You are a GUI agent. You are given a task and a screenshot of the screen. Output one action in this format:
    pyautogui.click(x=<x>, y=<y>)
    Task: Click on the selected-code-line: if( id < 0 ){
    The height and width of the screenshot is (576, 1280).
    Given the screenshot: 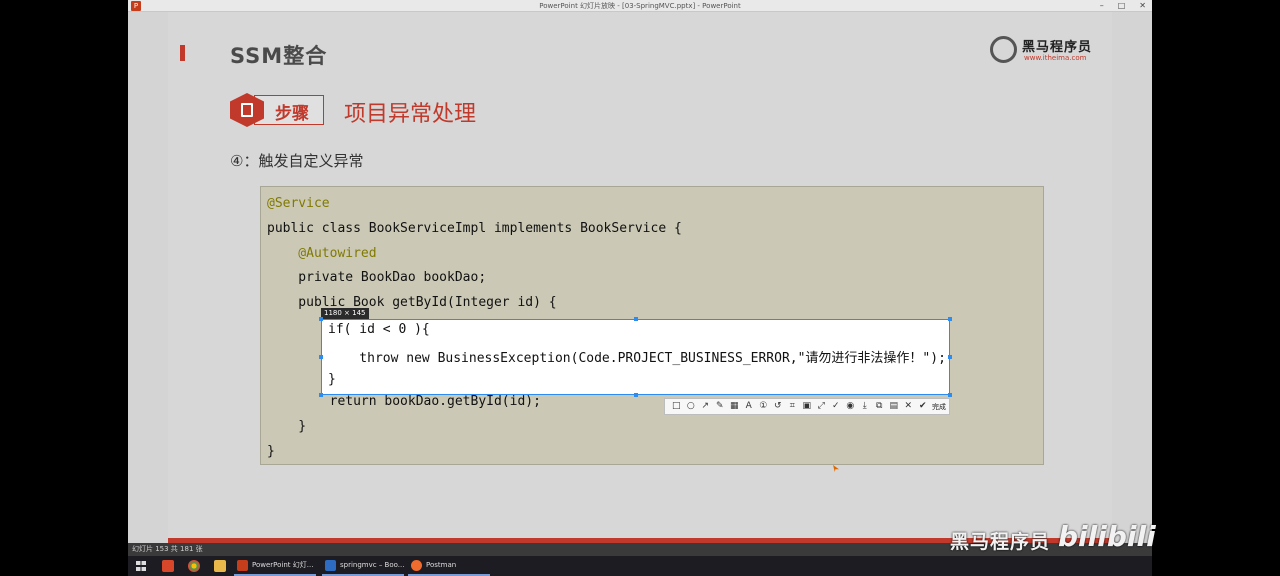 What is the action you would take?
    pyautogui.click(x=379, y=329)
    